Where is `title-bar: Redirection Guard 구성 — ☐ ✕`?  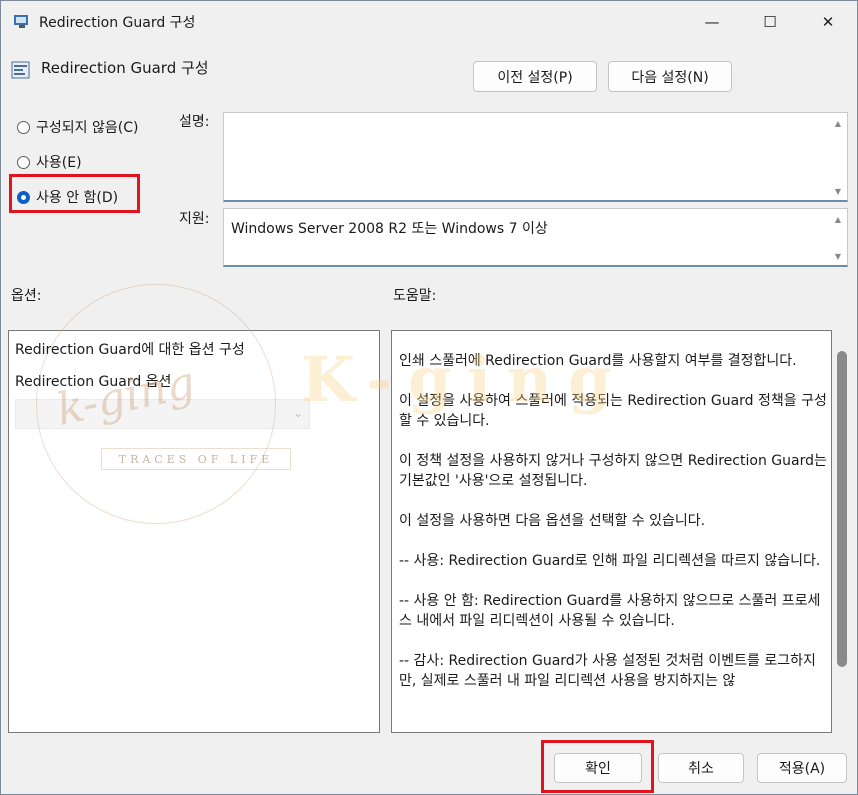 title-bar: Redirection Guard 구성 — ☐ ✕ is located at coordinates (429, 22).